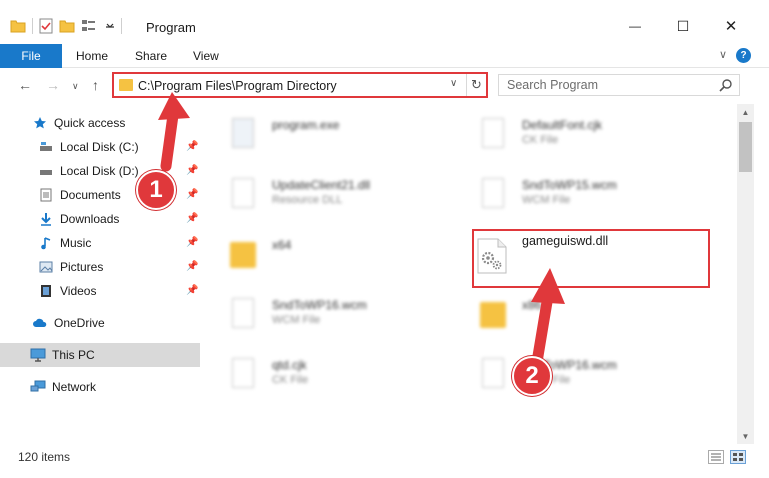  I want to click on sidebar-item-label: Videos, so click(78, 291).